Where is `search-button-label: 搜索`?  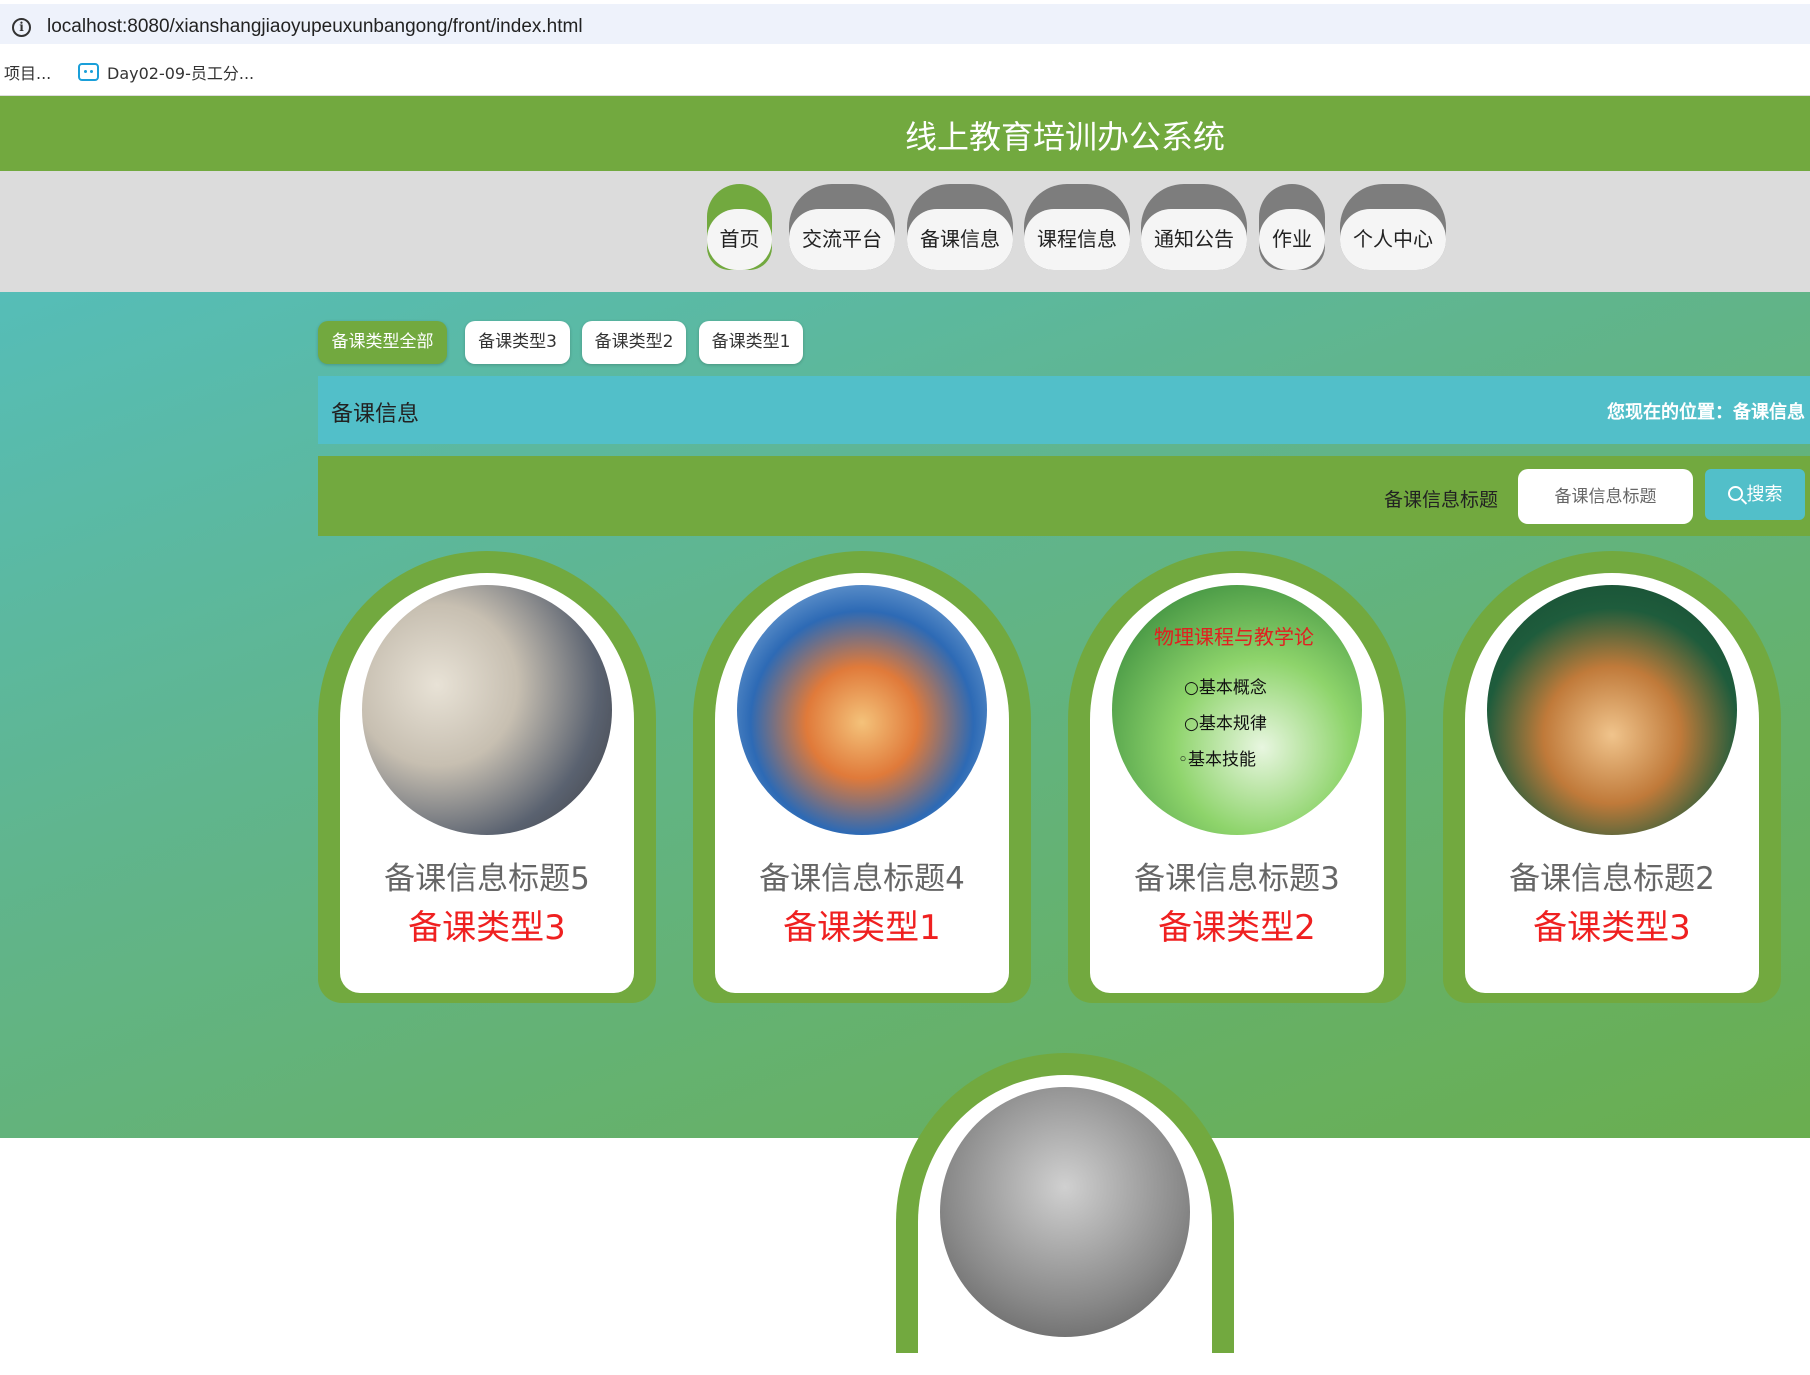 search-button-label: 搜索 is located at coordinates (1764, 494).